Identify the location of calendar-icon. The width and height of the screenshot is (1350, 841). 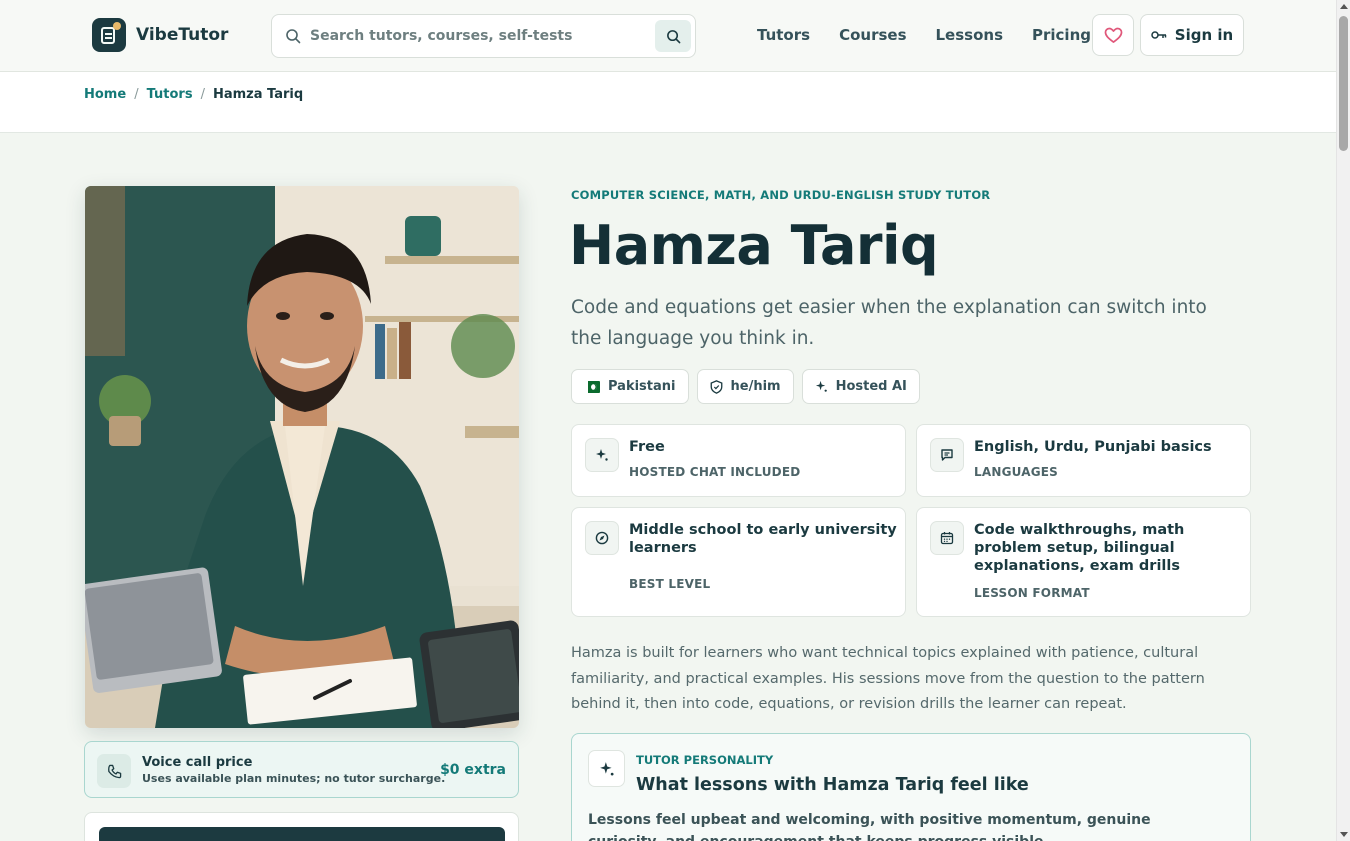
(947, 538).